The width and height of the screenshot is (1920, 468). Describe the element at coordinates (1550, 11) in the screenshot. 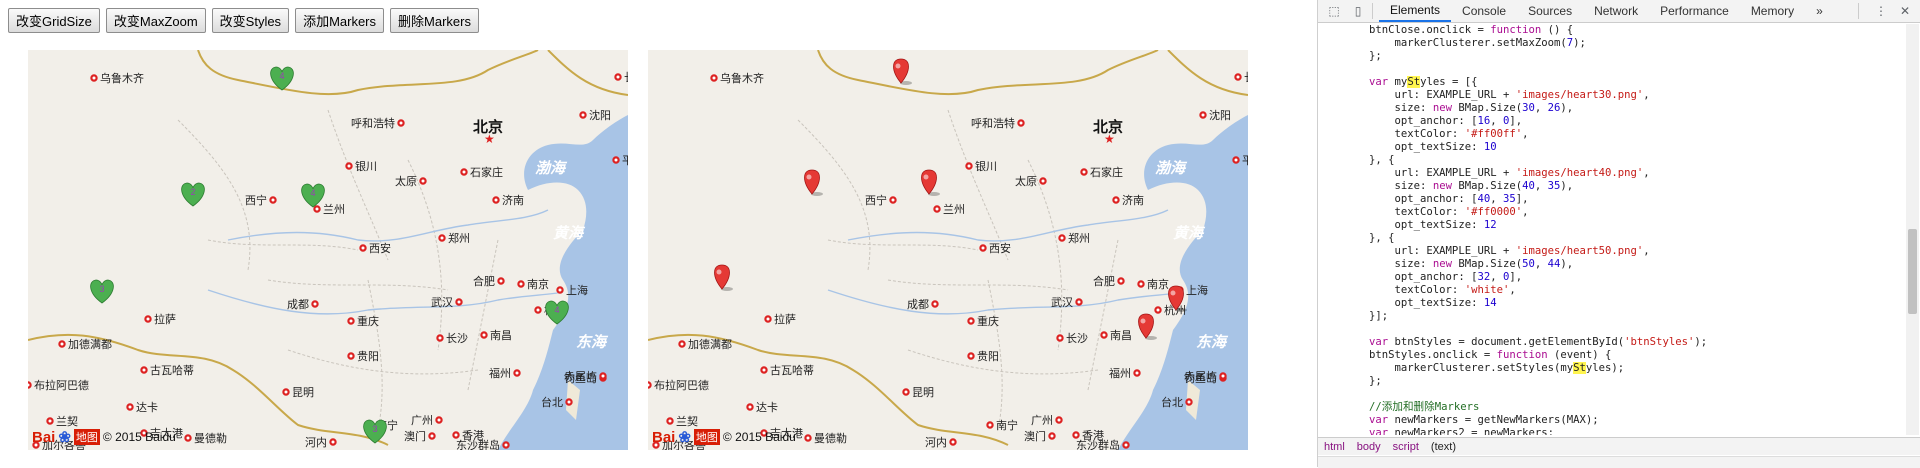

I see `tab-sources: Sources` at that location.